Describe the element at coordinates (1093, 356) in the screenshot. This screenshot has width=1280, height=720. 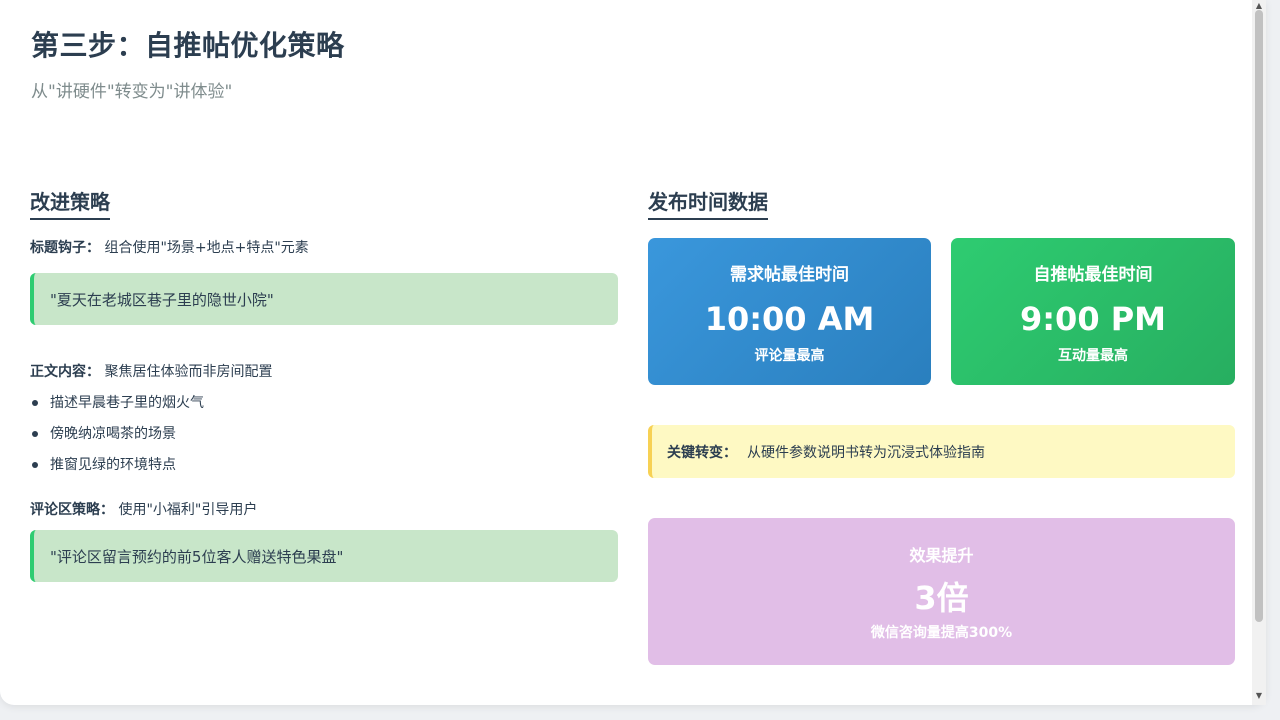
I see `self-card-note: 互动量最高` at that location.